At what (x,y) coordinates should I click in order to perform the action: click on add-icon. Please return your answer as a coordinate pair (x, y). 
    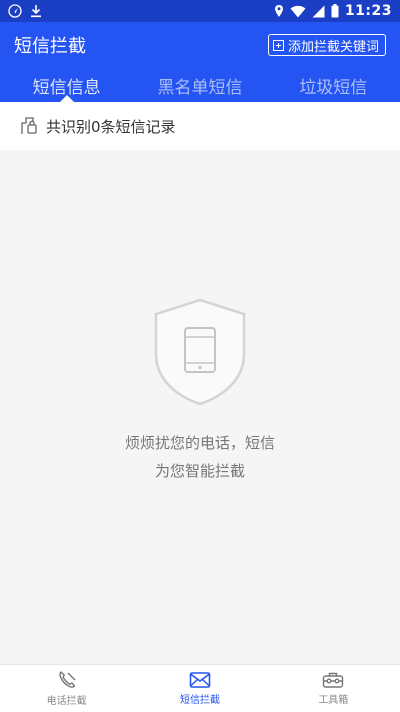
    Looking at the image, I should click on (278, 45).